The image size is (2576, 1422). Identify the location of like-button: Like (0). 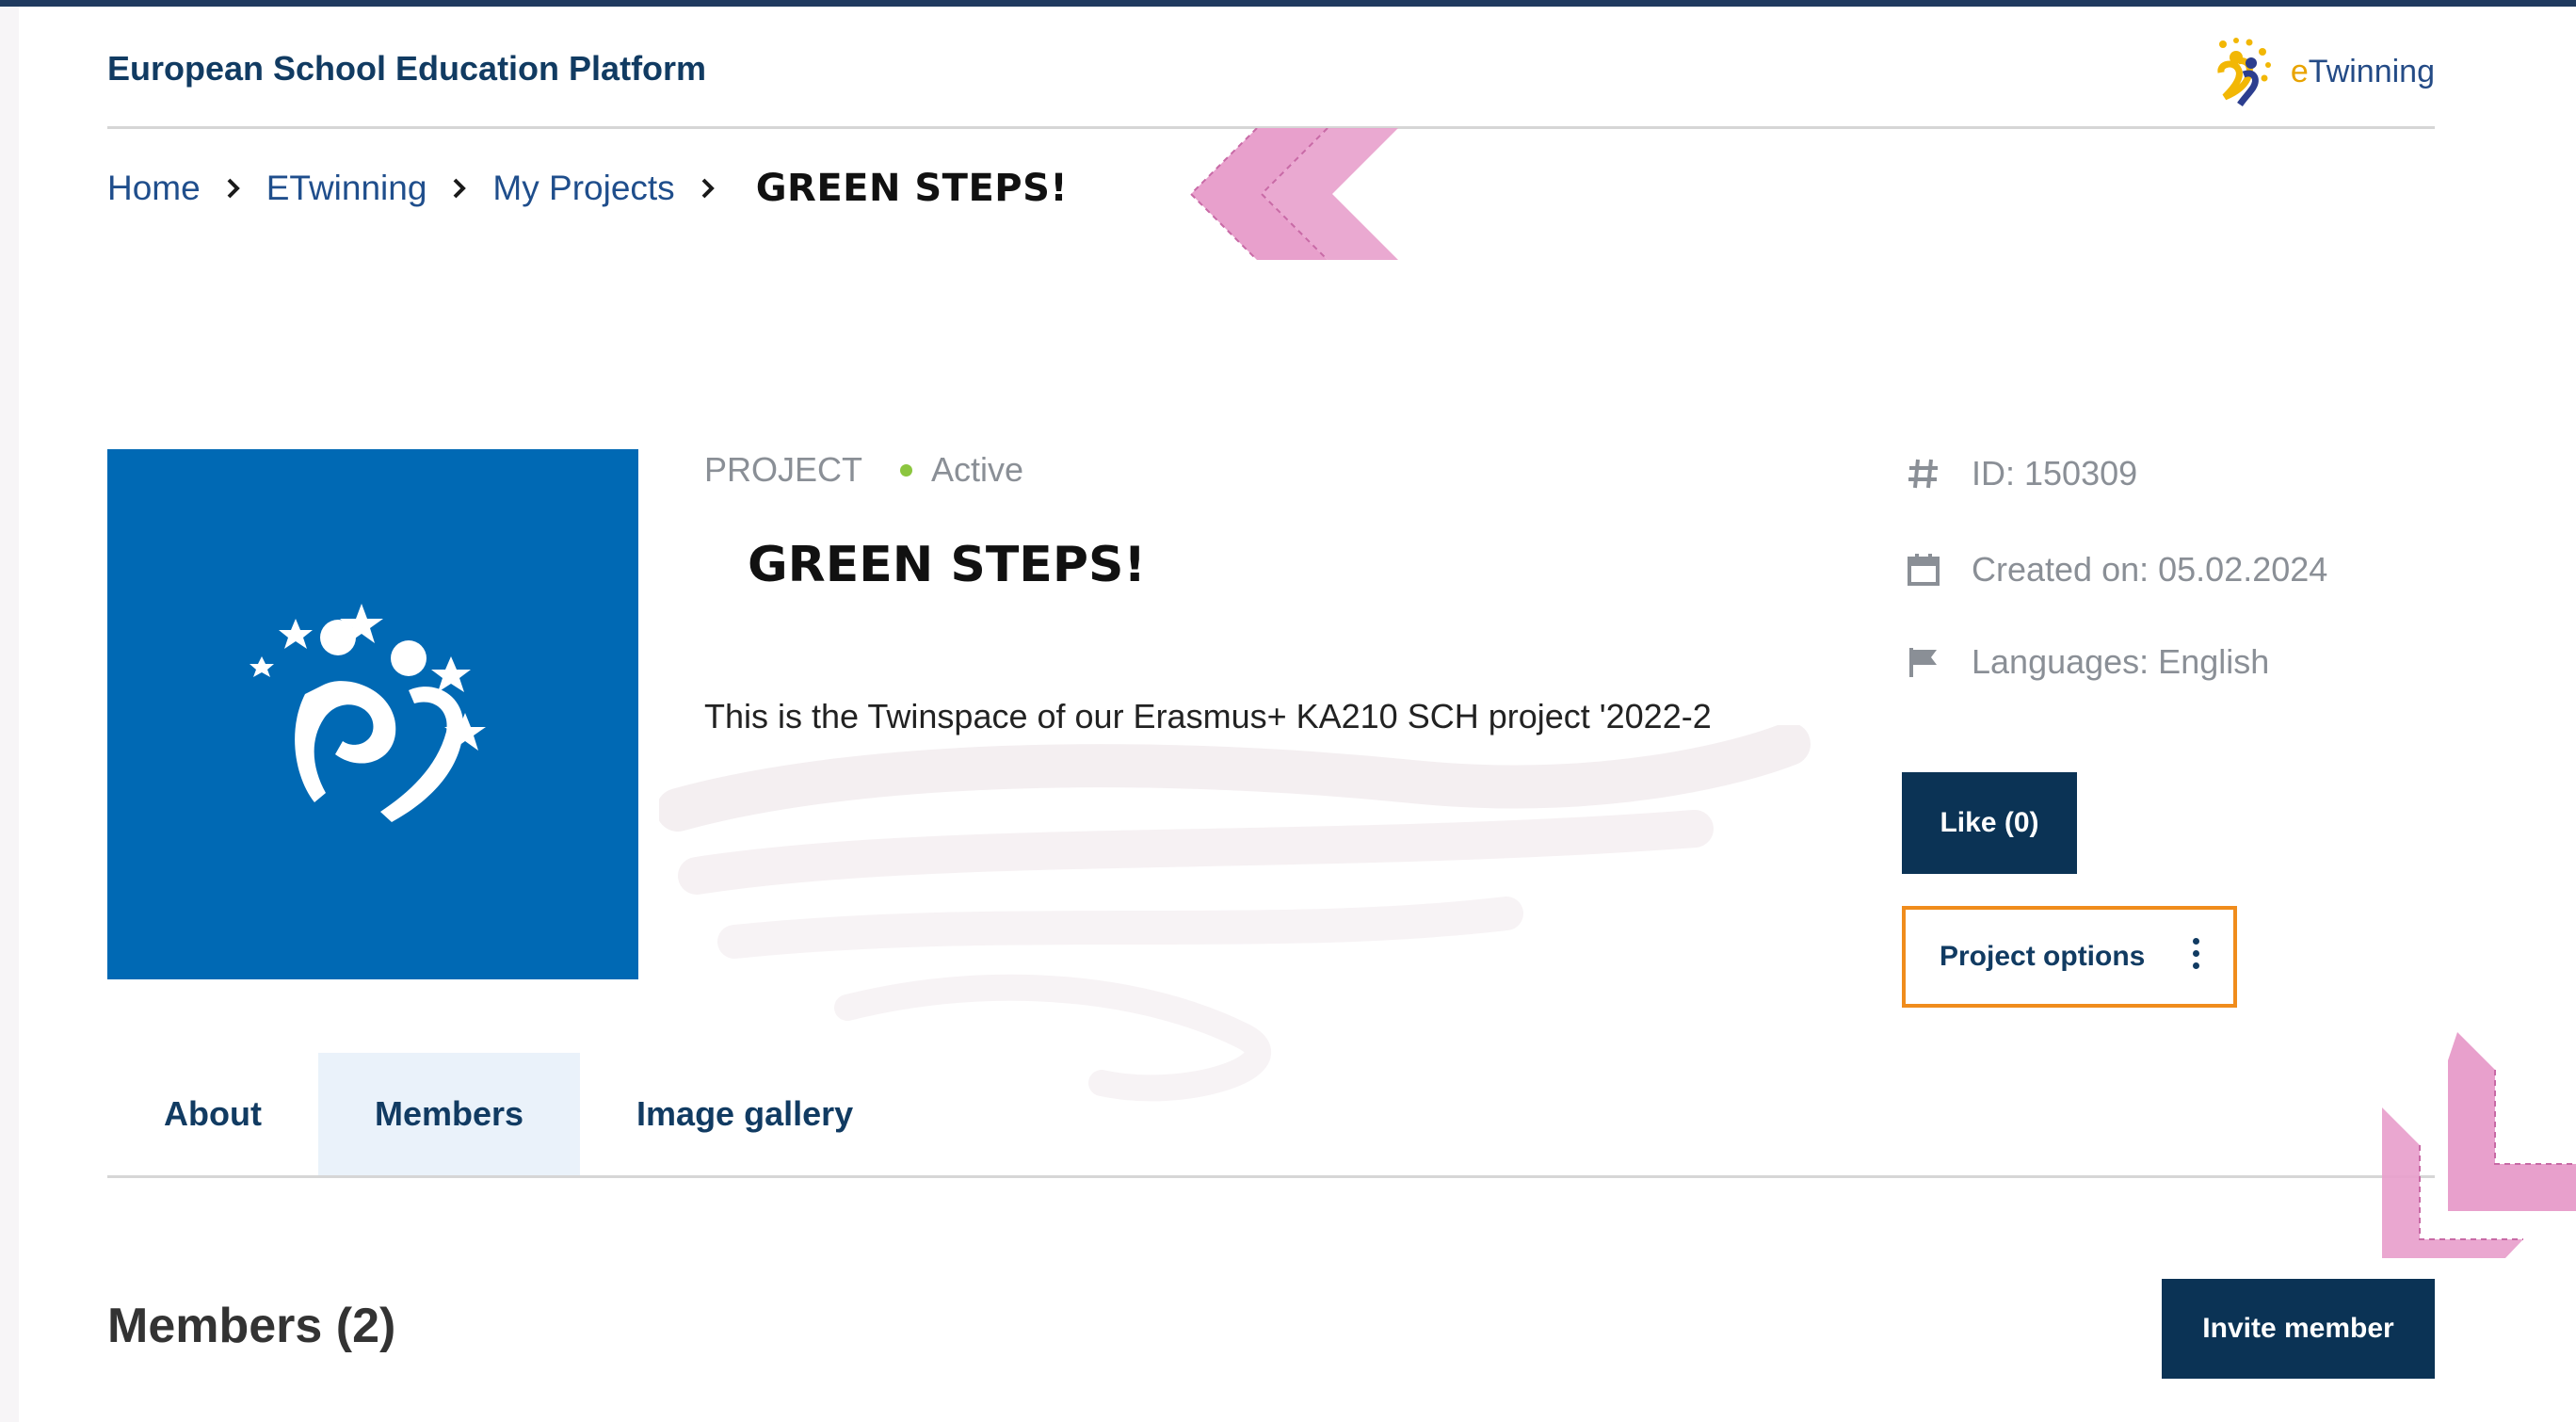
(1989, 823).